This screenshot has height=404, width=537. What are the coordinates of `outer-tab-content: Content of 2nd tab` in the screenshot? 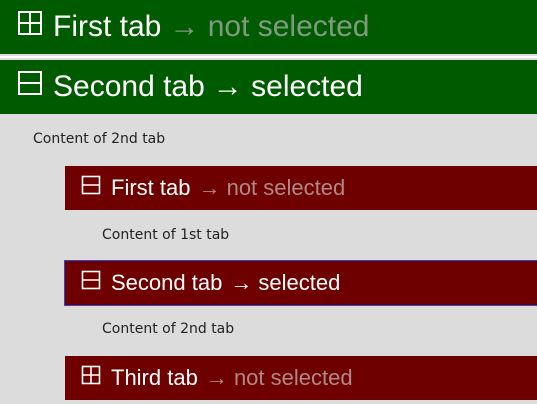 It's located at (99, 139).